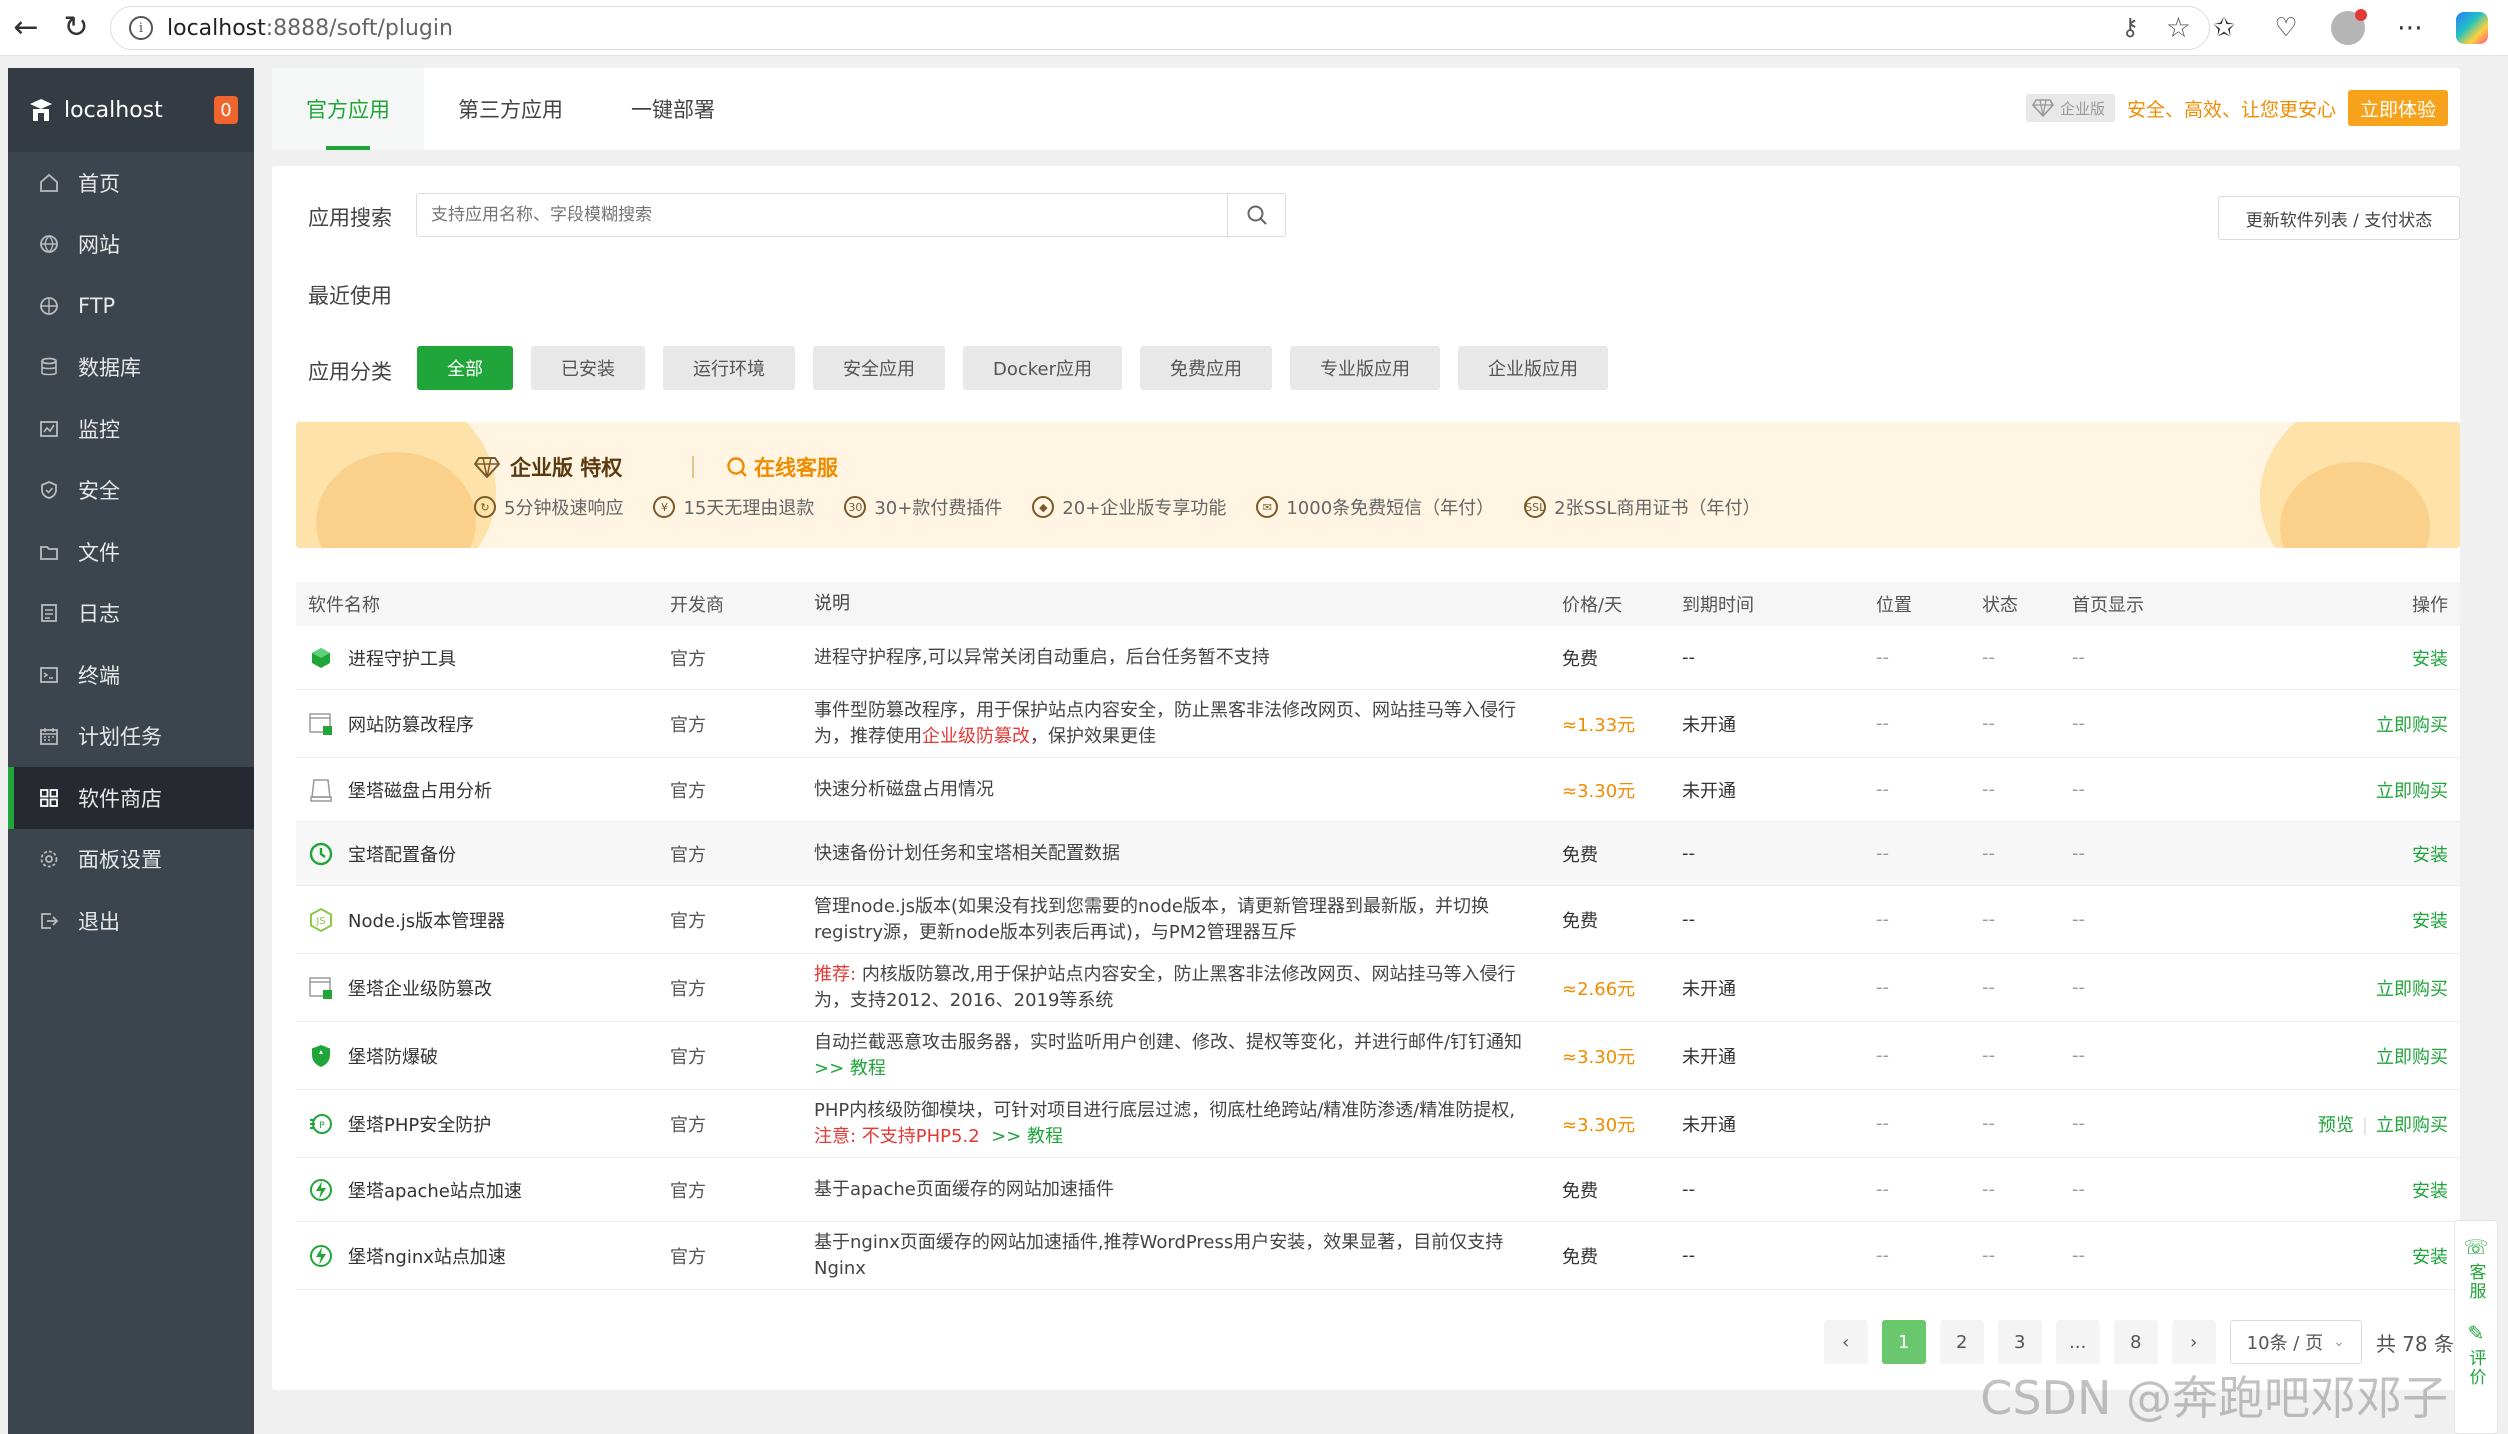  I want to click on row-name: 堡塔apache站点加速, so click(435, 1190).